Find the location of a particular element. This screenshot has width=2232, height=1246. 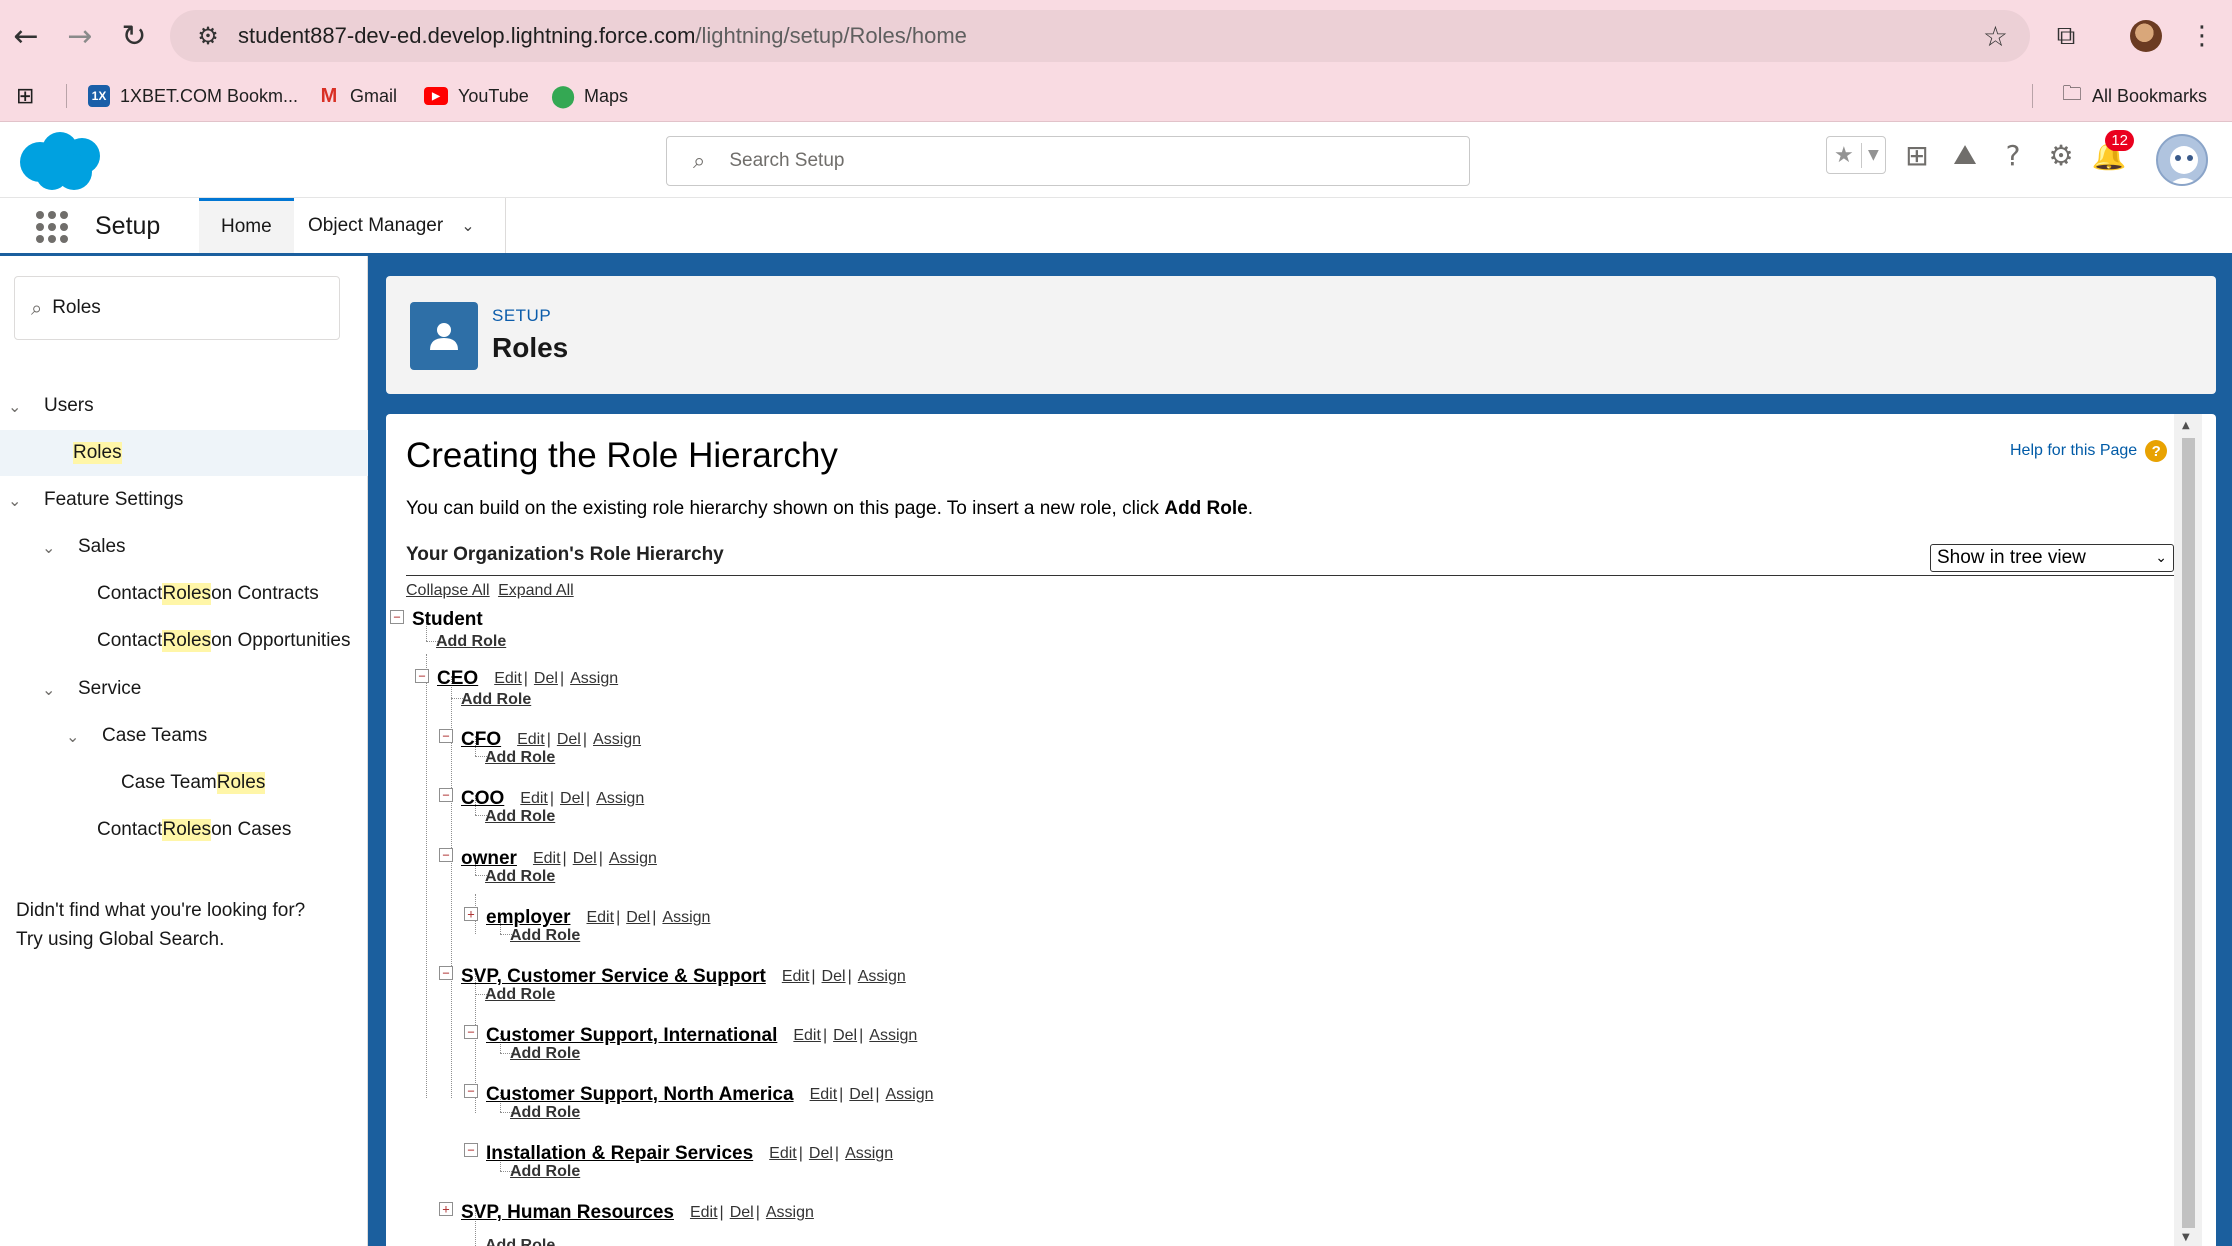

profile-avatar is located at coordinates (2146, 36).